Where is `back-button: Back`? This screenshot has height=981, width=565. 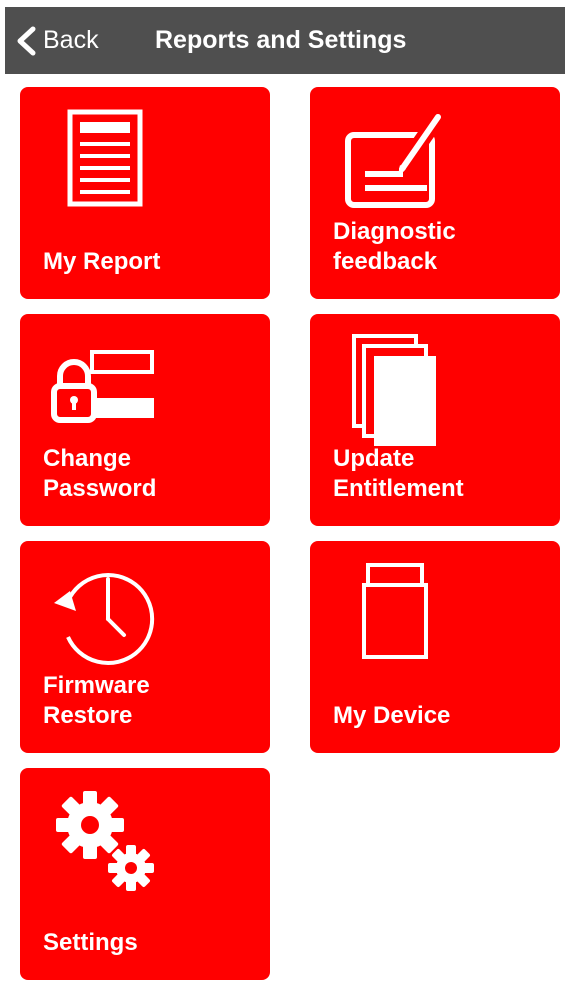 back-button: Back is located at coordinates (57, 40).